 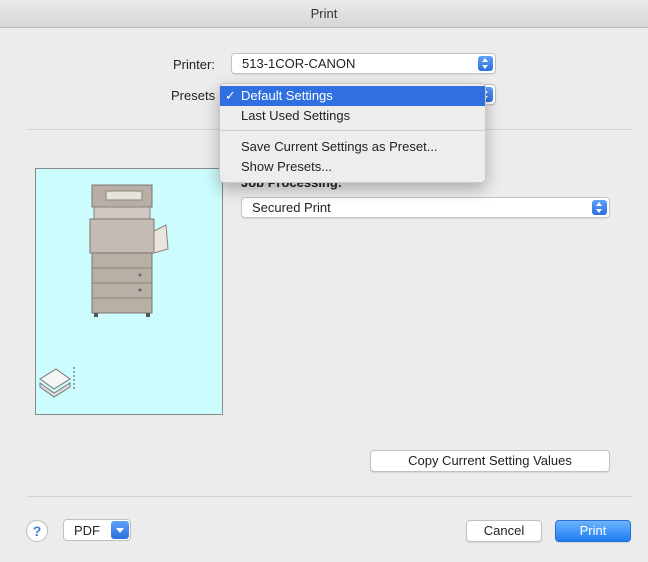 What do you see at coordinates (593, 531) in the screenshot?
I see `print-button: Print` at bounding box center [593, 531].